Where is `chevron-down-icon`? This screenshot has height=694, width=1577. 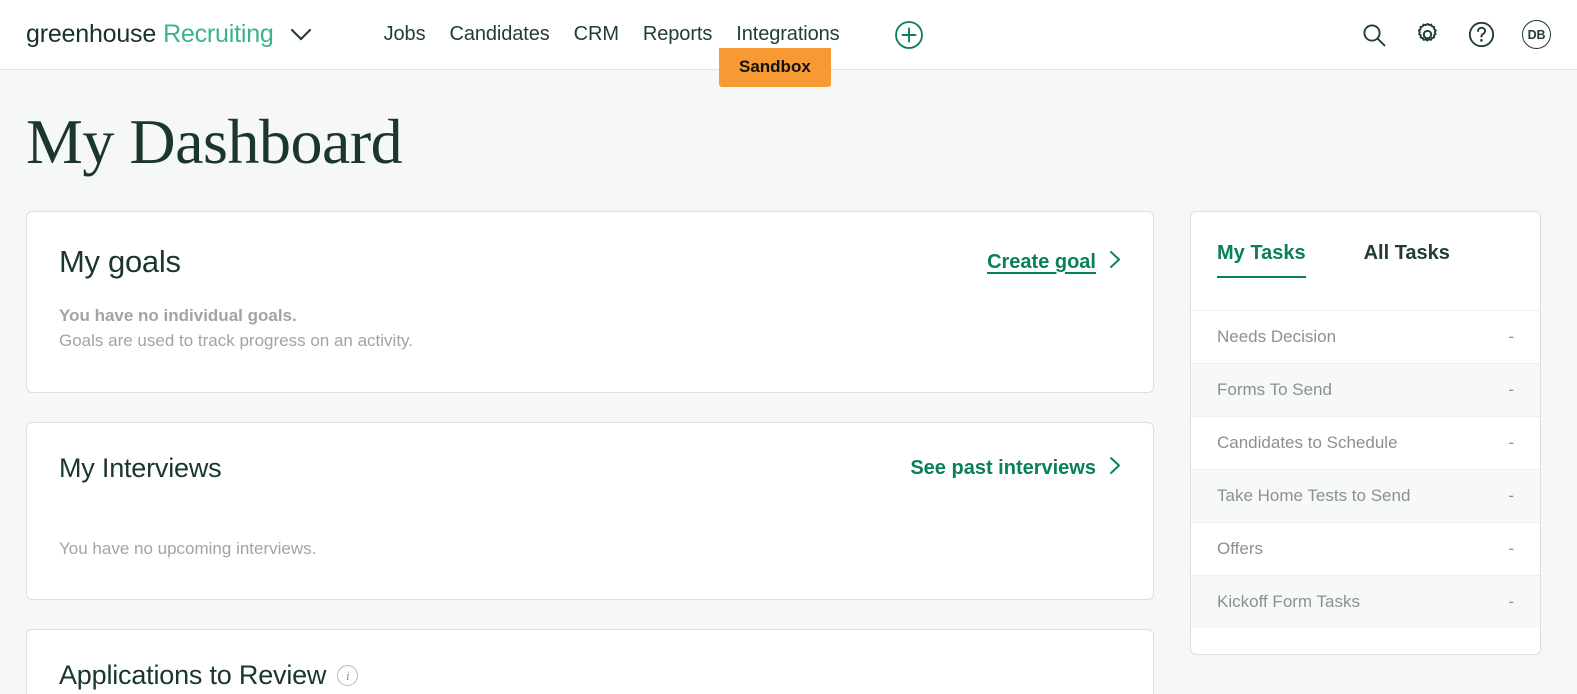
chevron-down-icon is located at coordinates (301, 35).